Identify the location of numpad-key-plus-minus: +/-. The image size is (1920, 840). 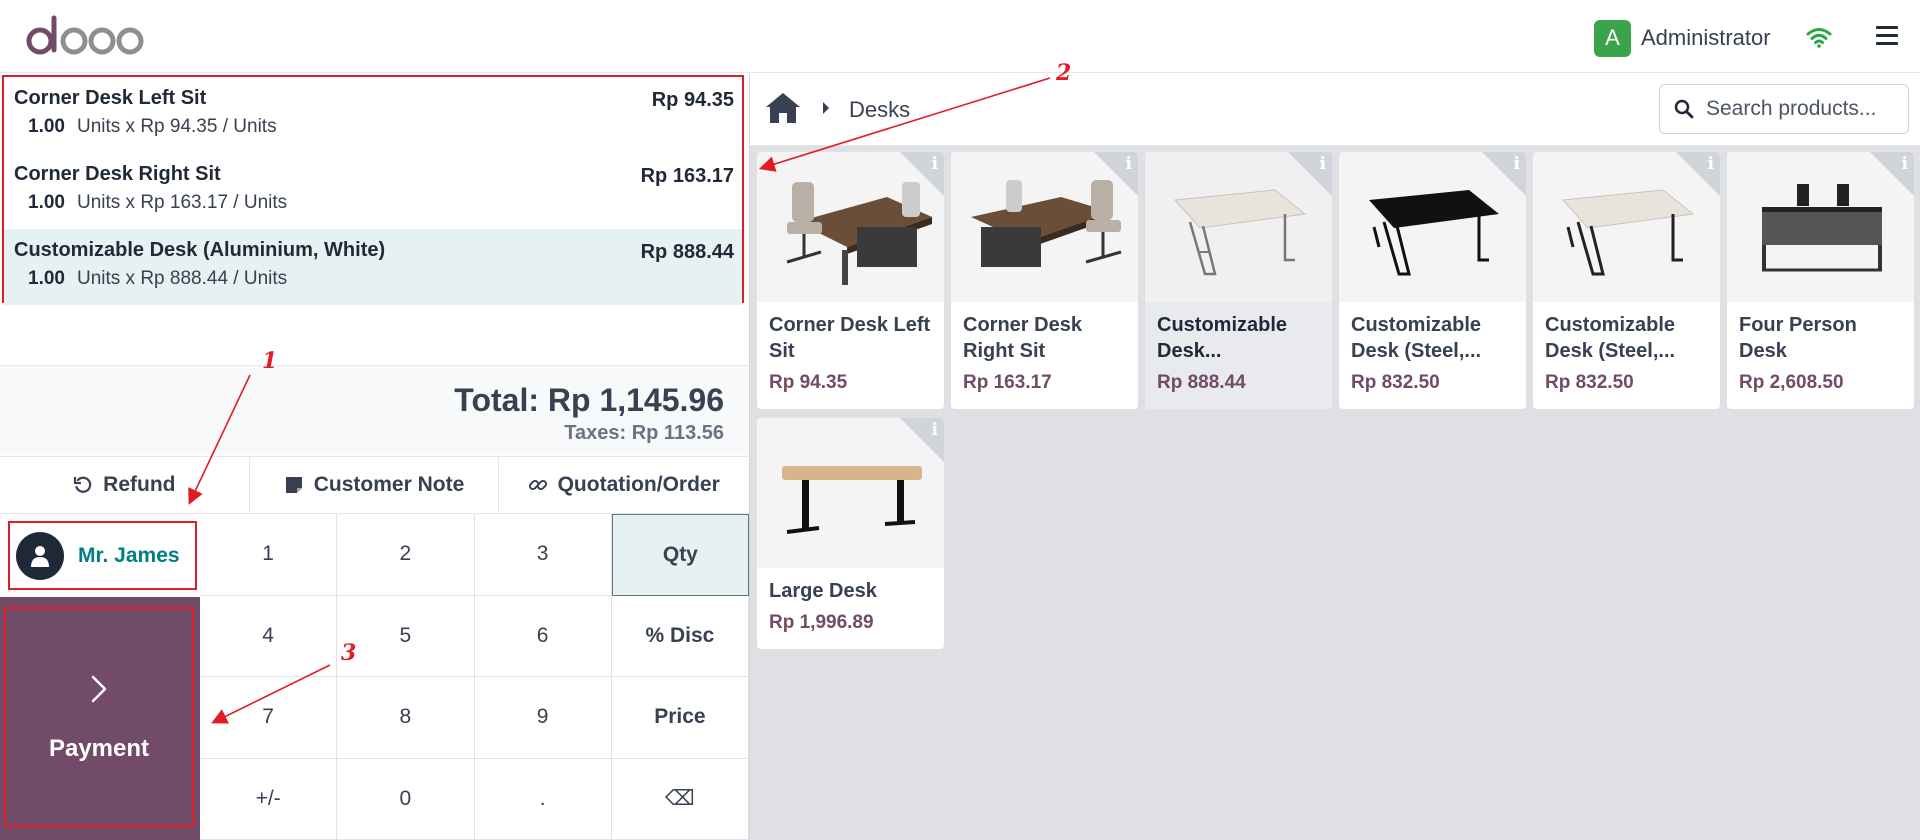
(269, 799).